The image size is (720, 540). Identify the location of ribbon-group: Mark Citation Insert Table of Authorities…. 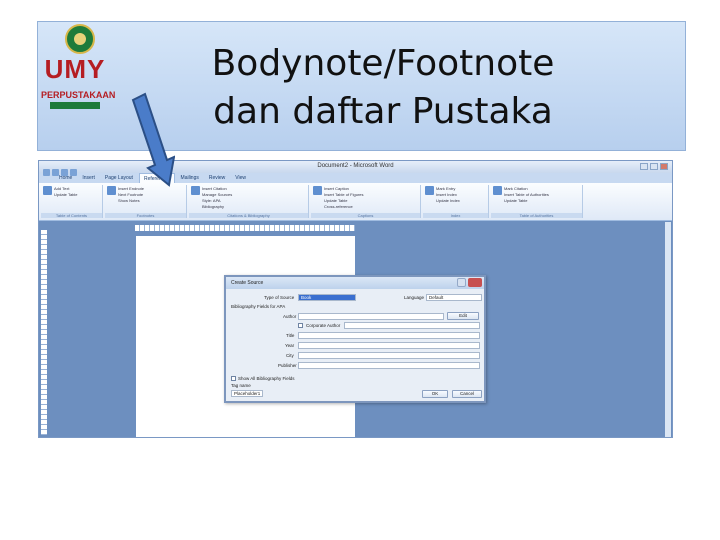
(537, 201).